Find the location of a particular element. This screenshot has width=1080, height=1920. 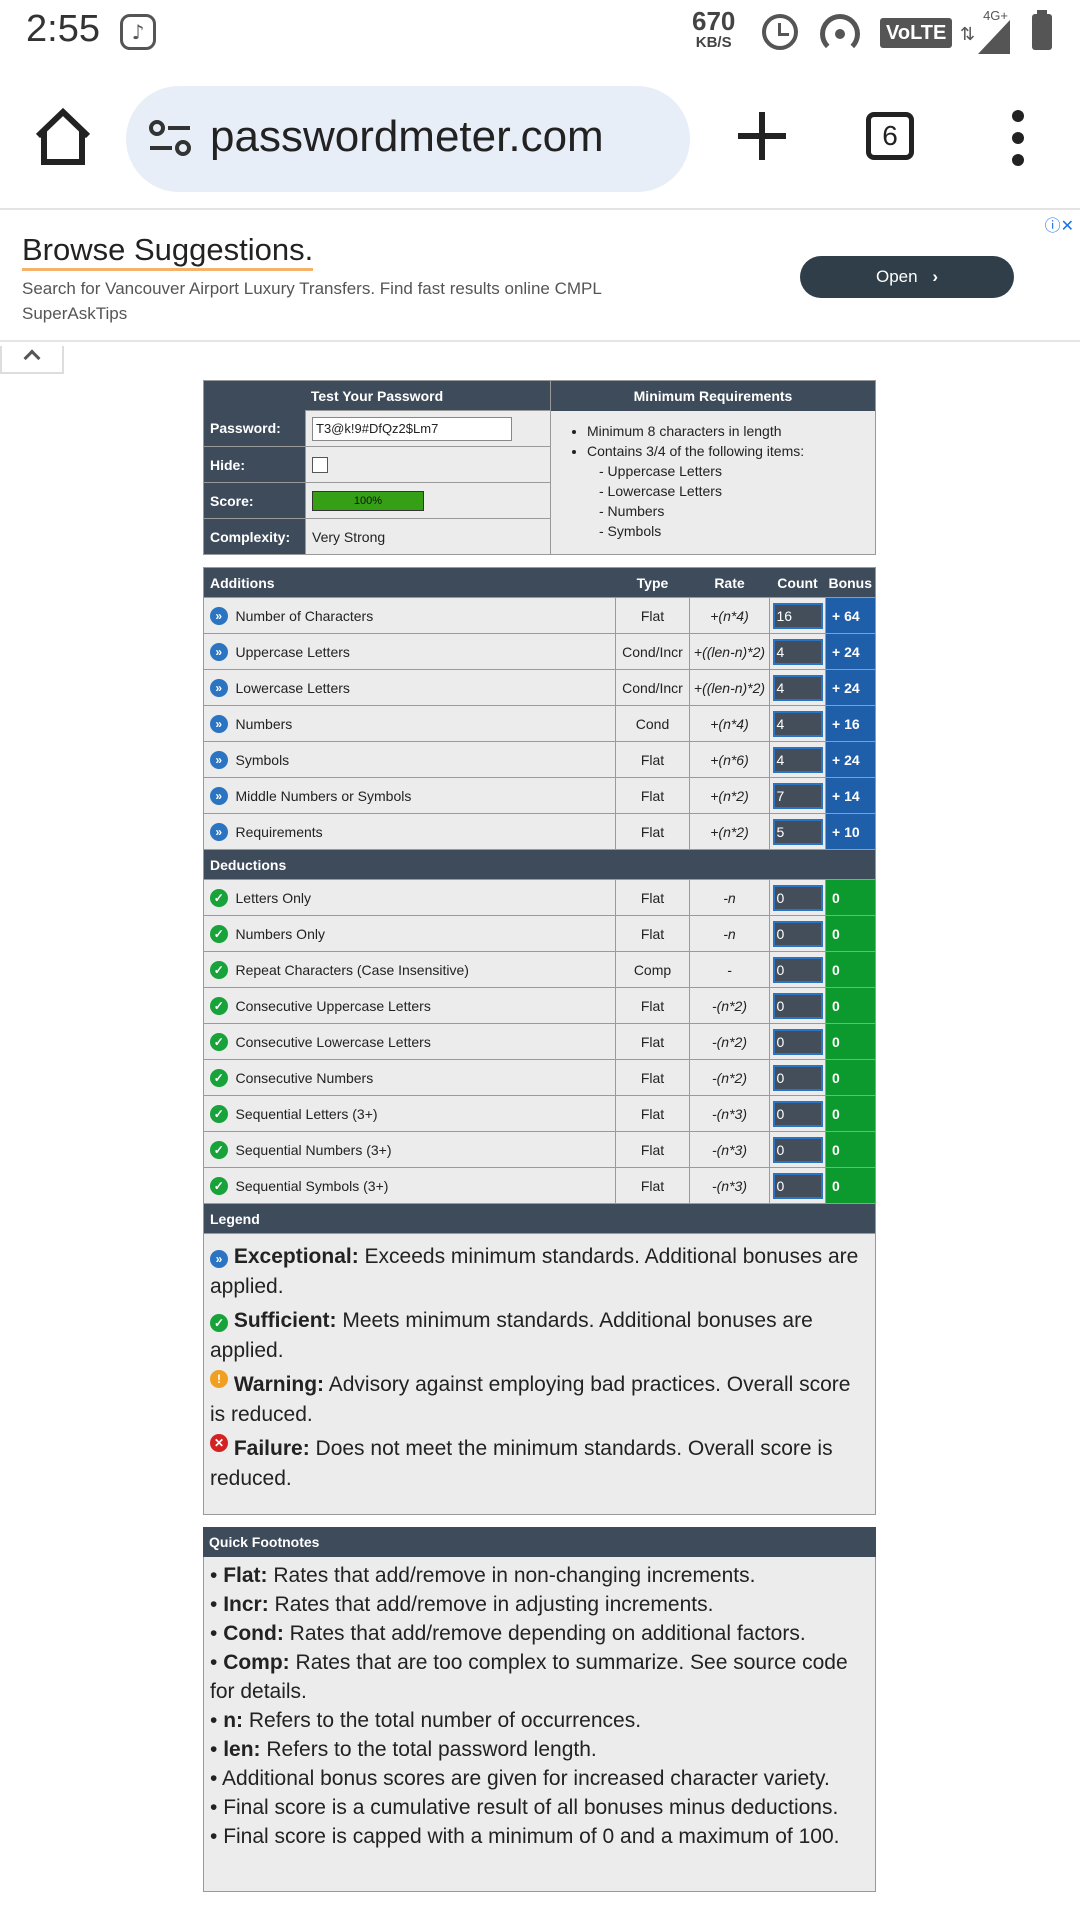

ad-collapse-button is located at coordinates (32, 360).